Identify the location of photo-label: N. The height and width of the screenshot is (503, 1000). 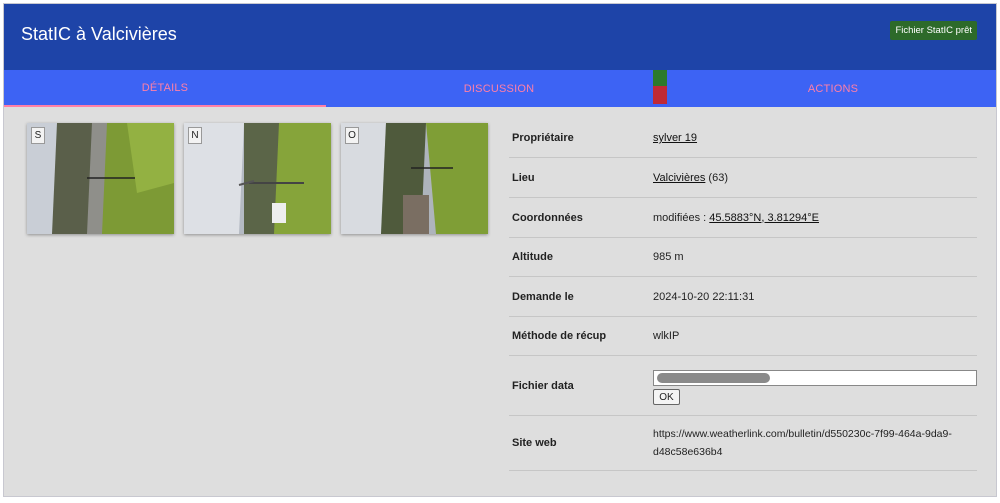
(195, 135).